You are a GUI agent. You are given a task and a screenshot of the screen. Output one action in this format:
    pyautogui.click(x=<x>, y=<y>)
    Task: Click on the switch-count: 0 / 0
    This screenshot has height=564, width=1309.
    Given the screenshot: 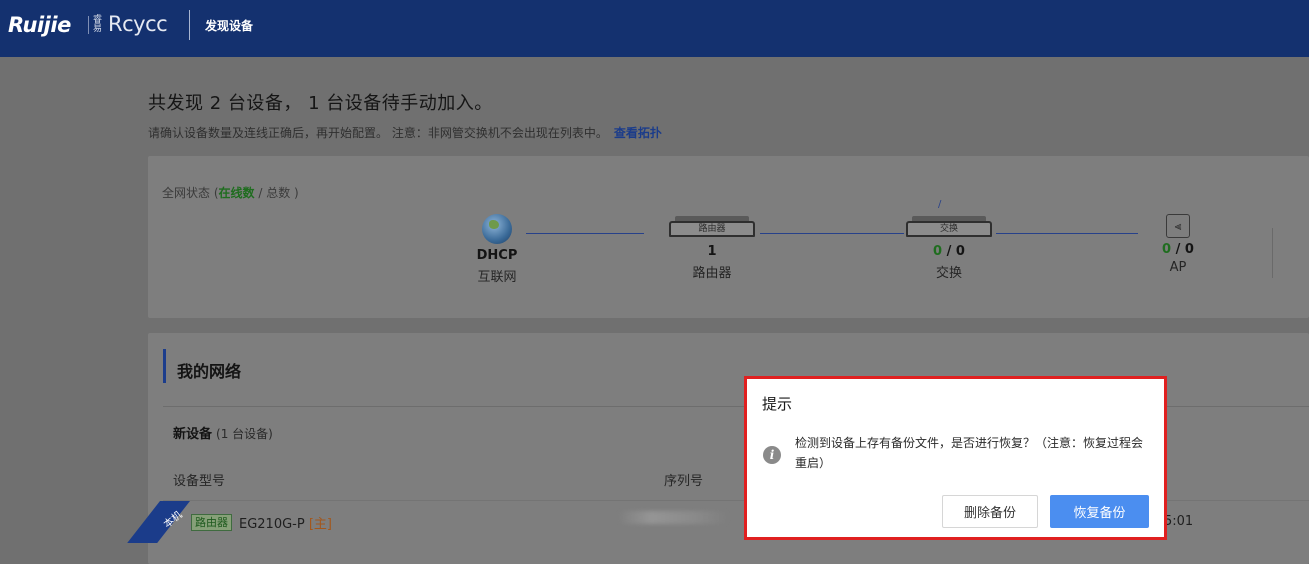 What is the action you would take?
    pyautogui.click(x=949, y=251)
    